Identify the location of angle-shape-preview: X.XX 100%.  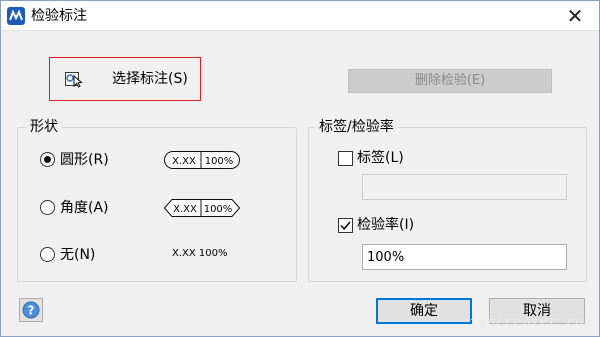
(202, 208).